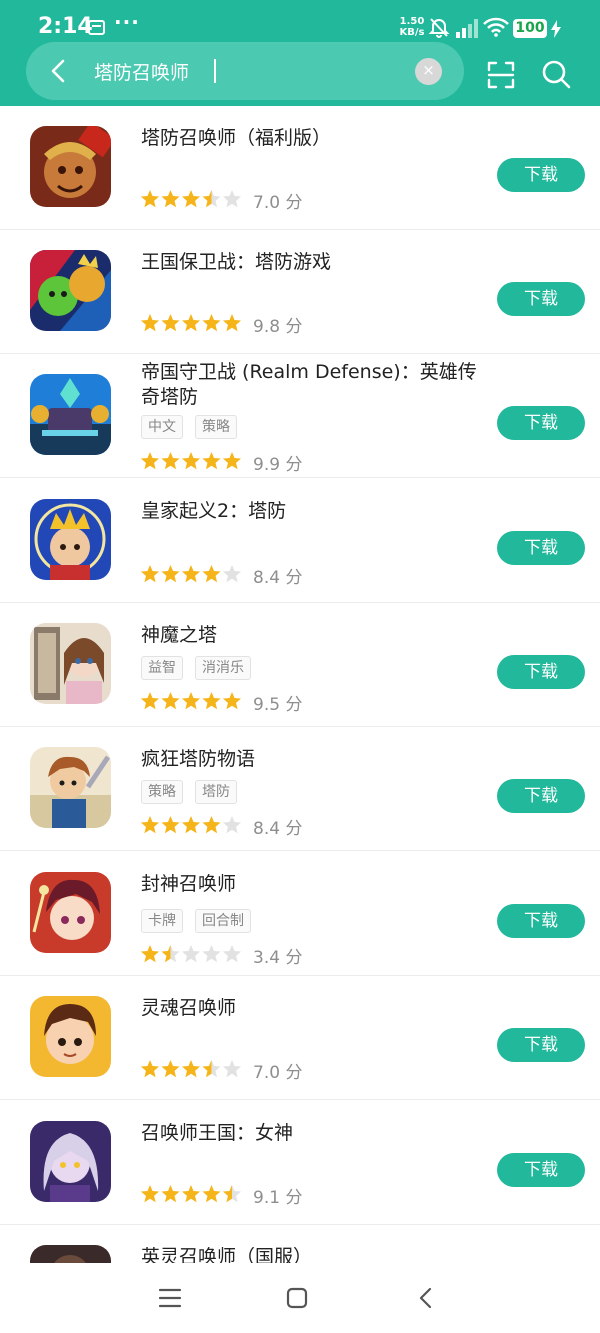 The height and width of the screenshot is (1333, 600). I want to click on status-bar: 2:14 ··· 1.50 KB/s 100, so click(300, 21).